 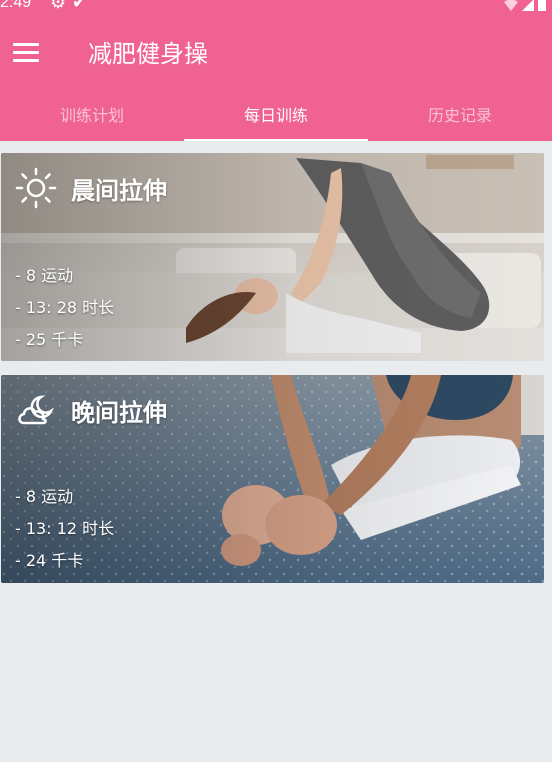 What do you see at coordinates (68, 6) in the screenshot?
I see `notification-icons: ⚙ ✔` at bounding box center [68, 6].